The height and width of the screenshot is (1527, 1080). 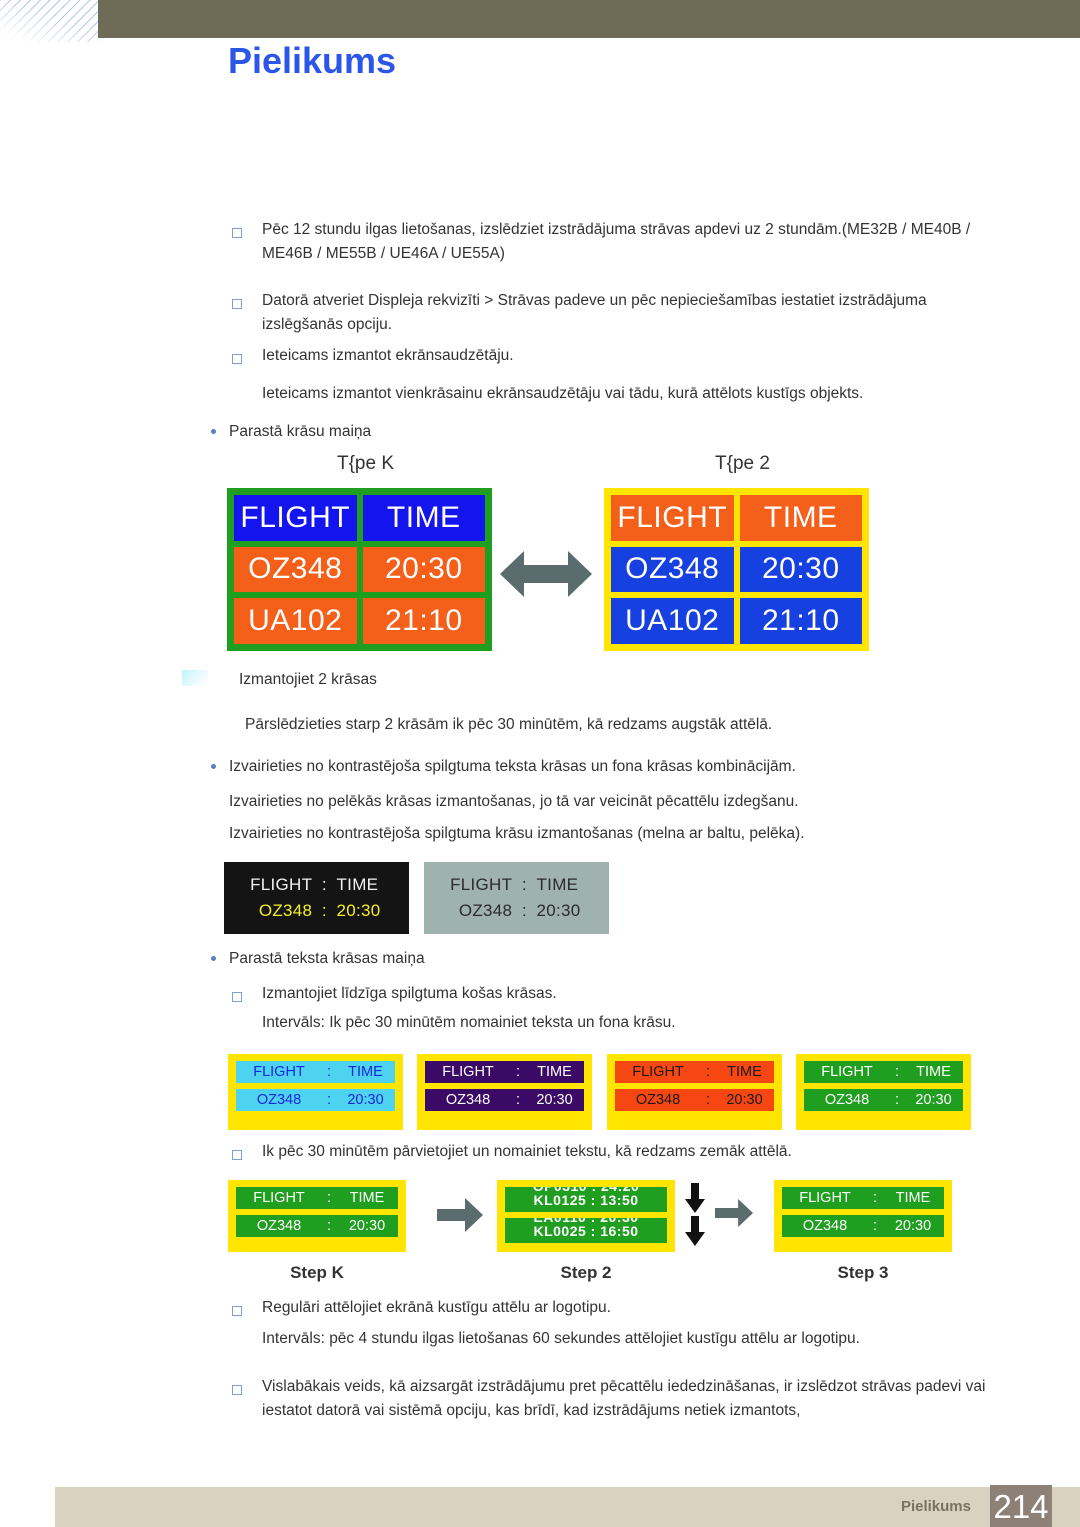 I want to click on board-left-label: T{pe K, so click(x=365, y=463).